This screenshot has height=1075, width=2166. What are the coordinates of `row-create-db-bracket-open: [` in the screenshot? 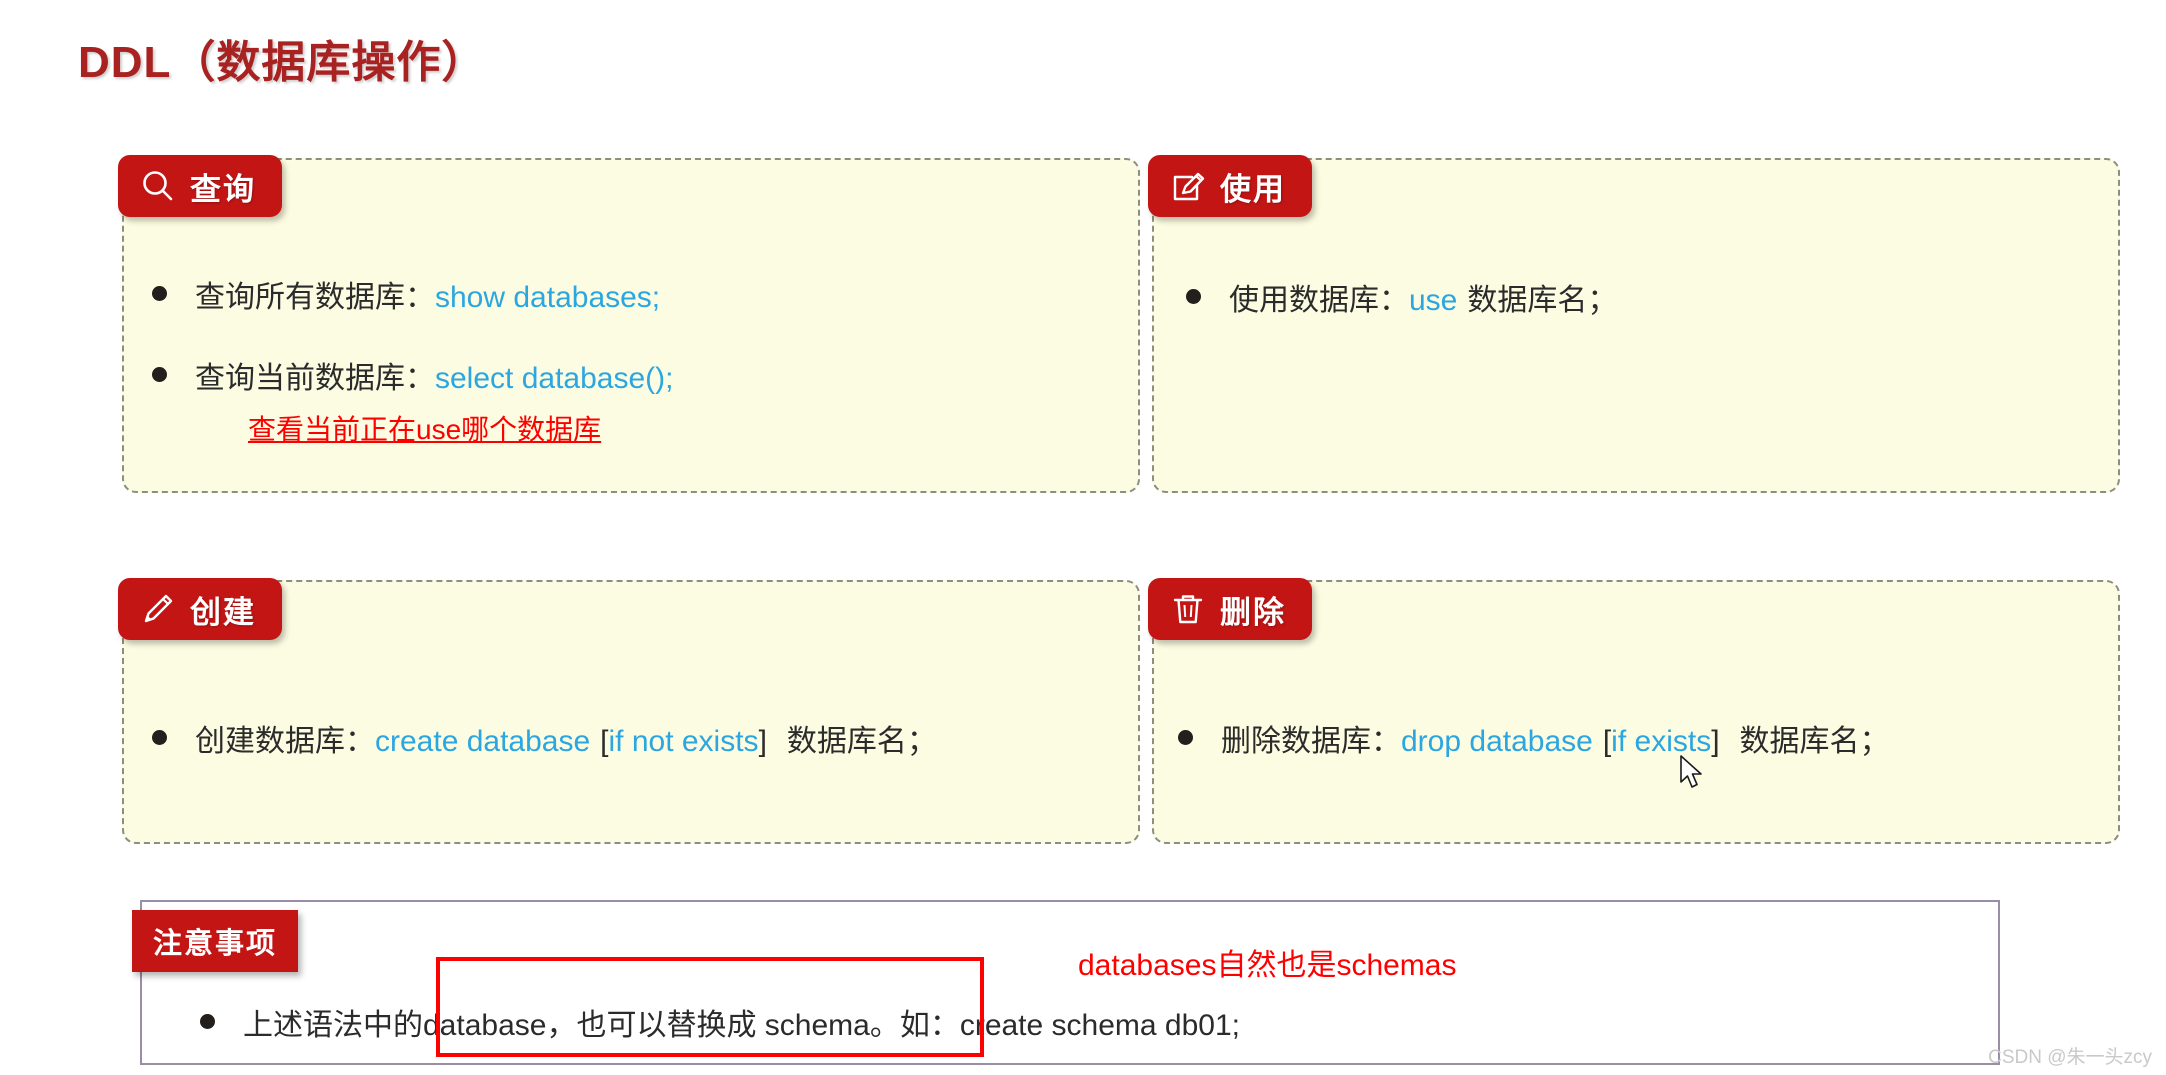 It's located at (604, 741).